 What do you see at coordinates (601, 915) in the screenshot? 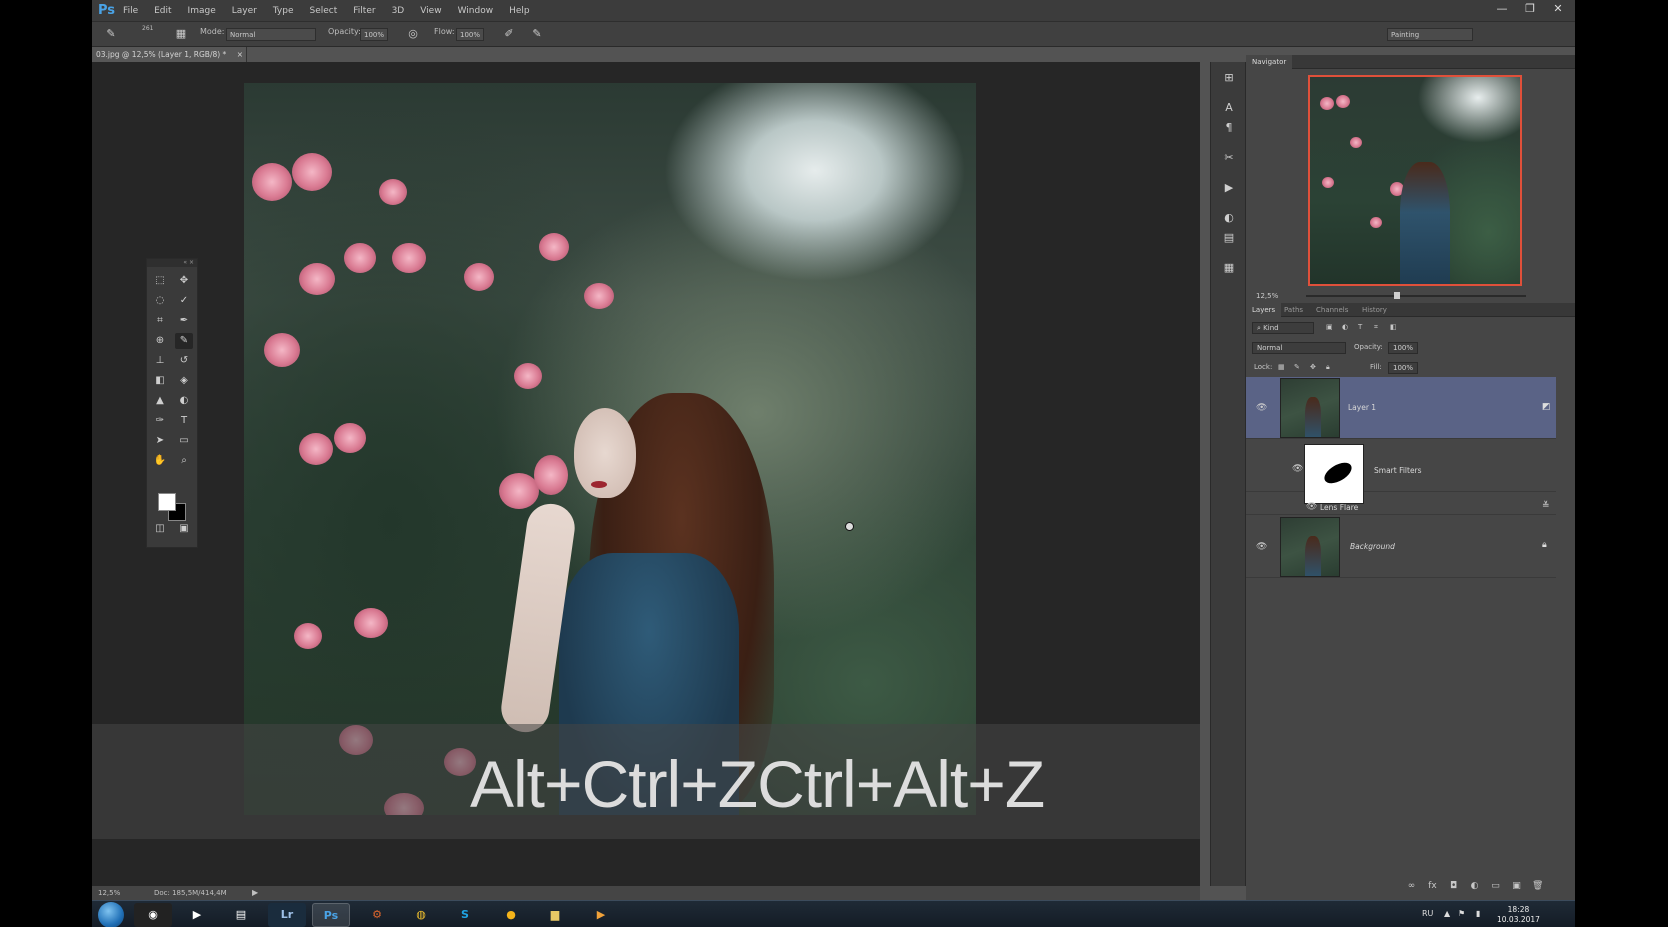
I see `video-app-icon: ▶` at bounding box center [601, 915].